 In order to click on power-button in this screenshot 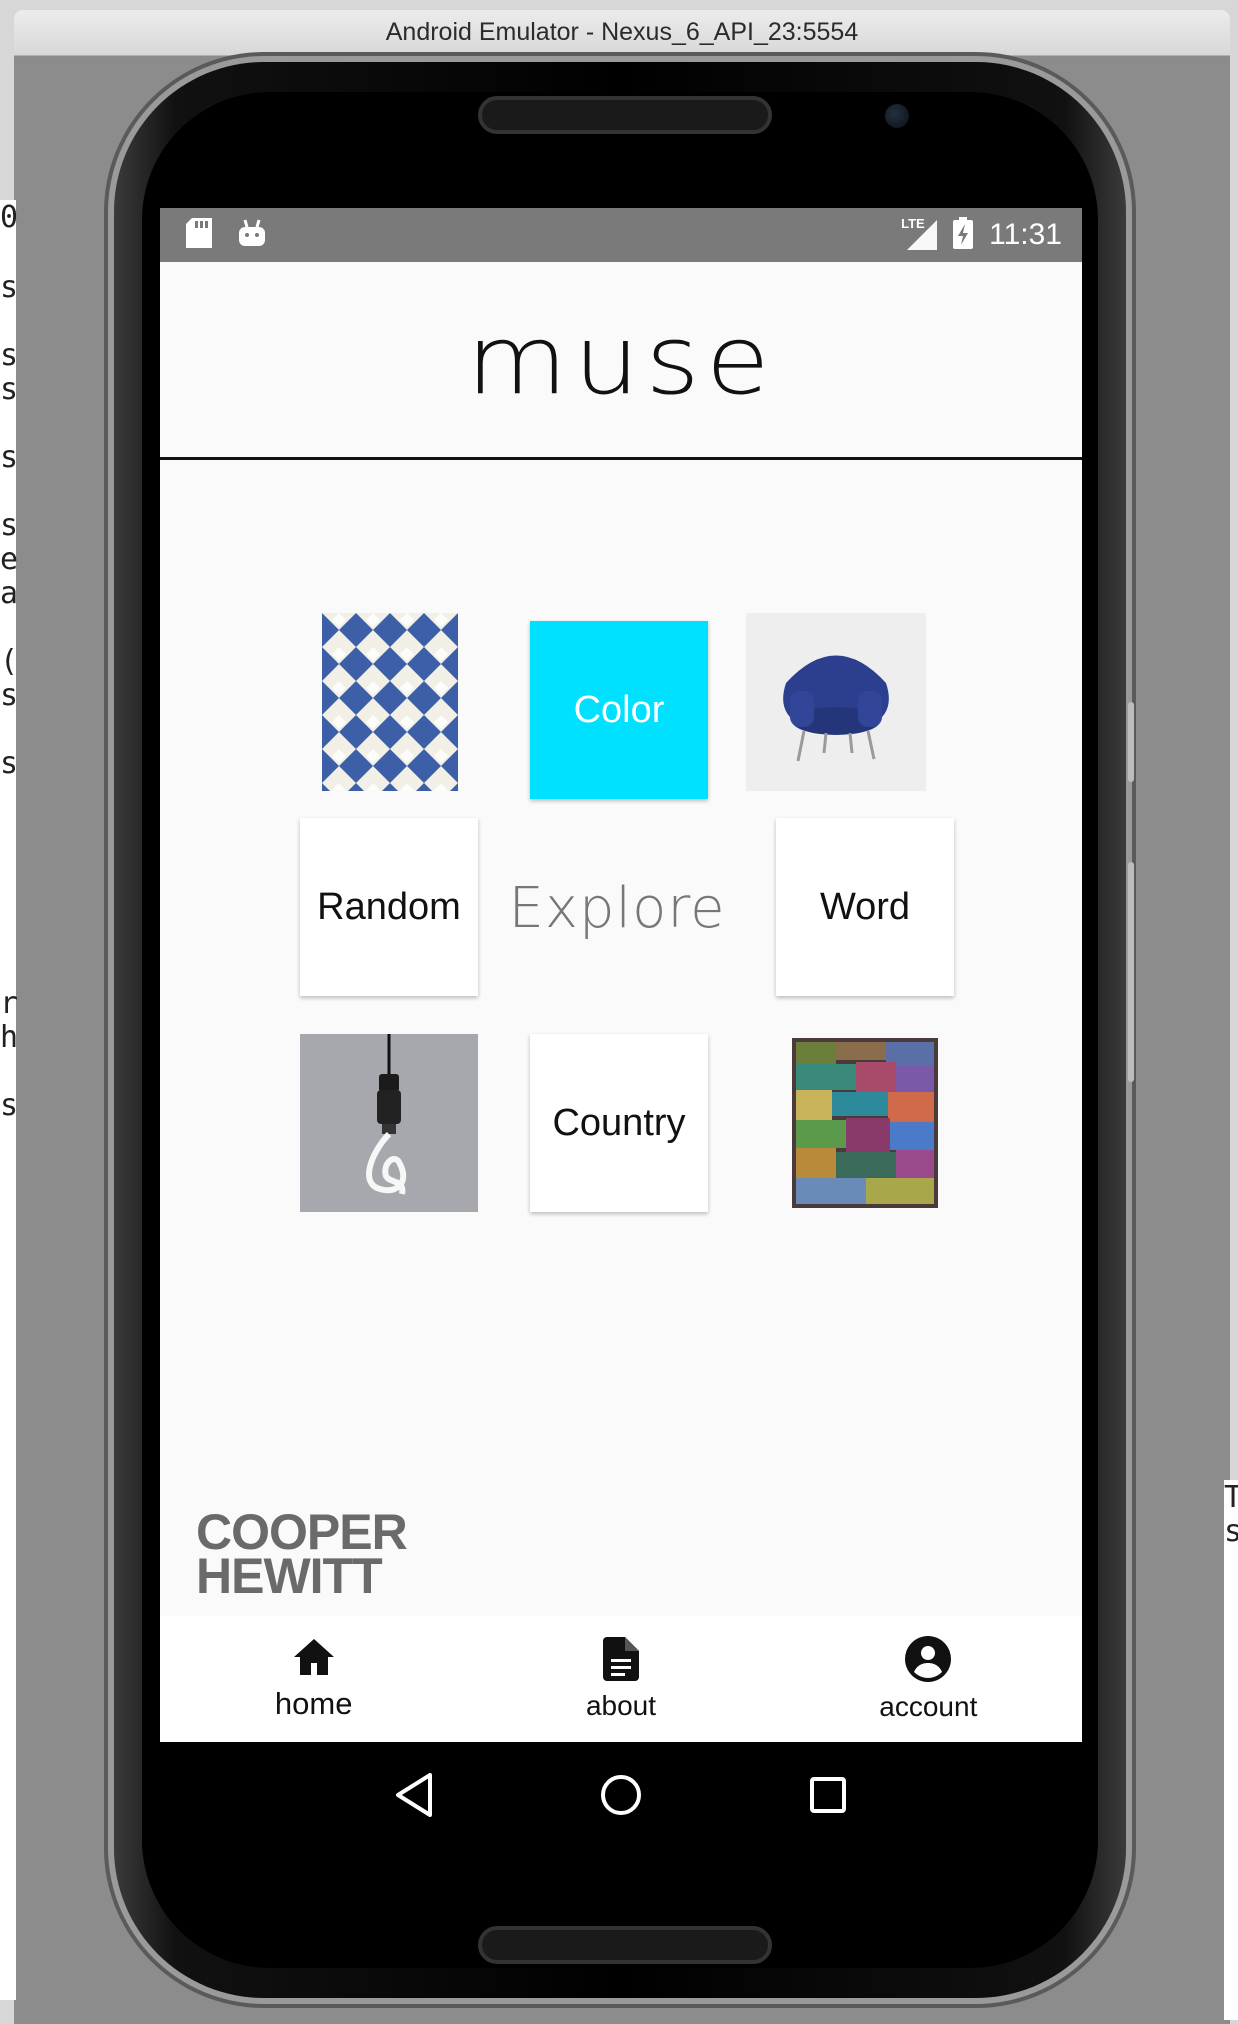, I will do `click(1131, 742)`.